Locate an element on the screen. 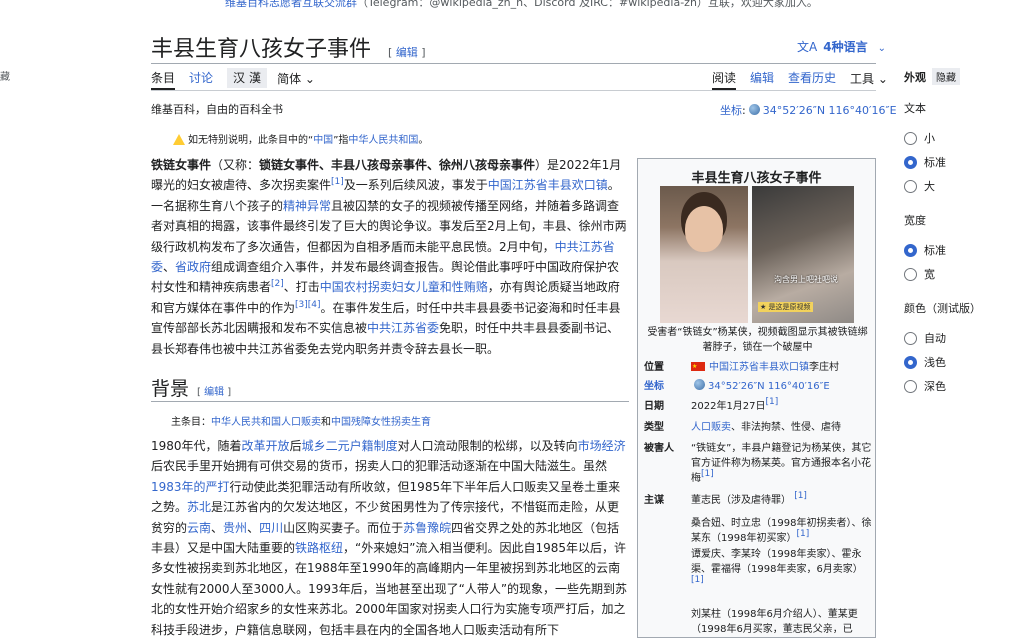  variant-hans: 汉 is located at coordinates (239, 78).